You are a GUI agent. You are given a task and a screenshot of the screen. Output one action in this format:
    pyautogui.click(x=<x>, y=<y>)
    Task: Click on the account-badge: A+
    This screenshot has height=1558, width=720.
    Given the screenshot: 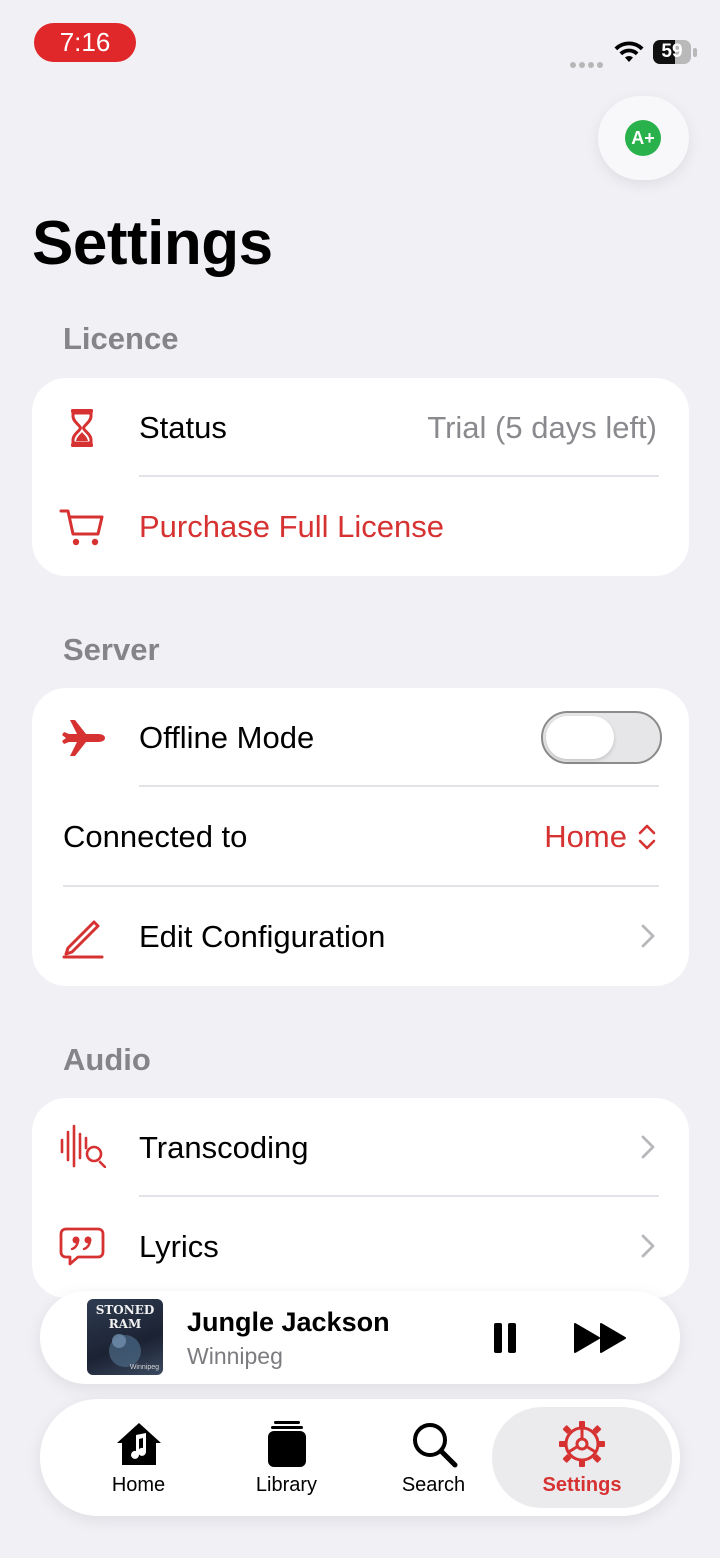 What is the action you would take?
    pyautogui.click(x=643, y=138)
    